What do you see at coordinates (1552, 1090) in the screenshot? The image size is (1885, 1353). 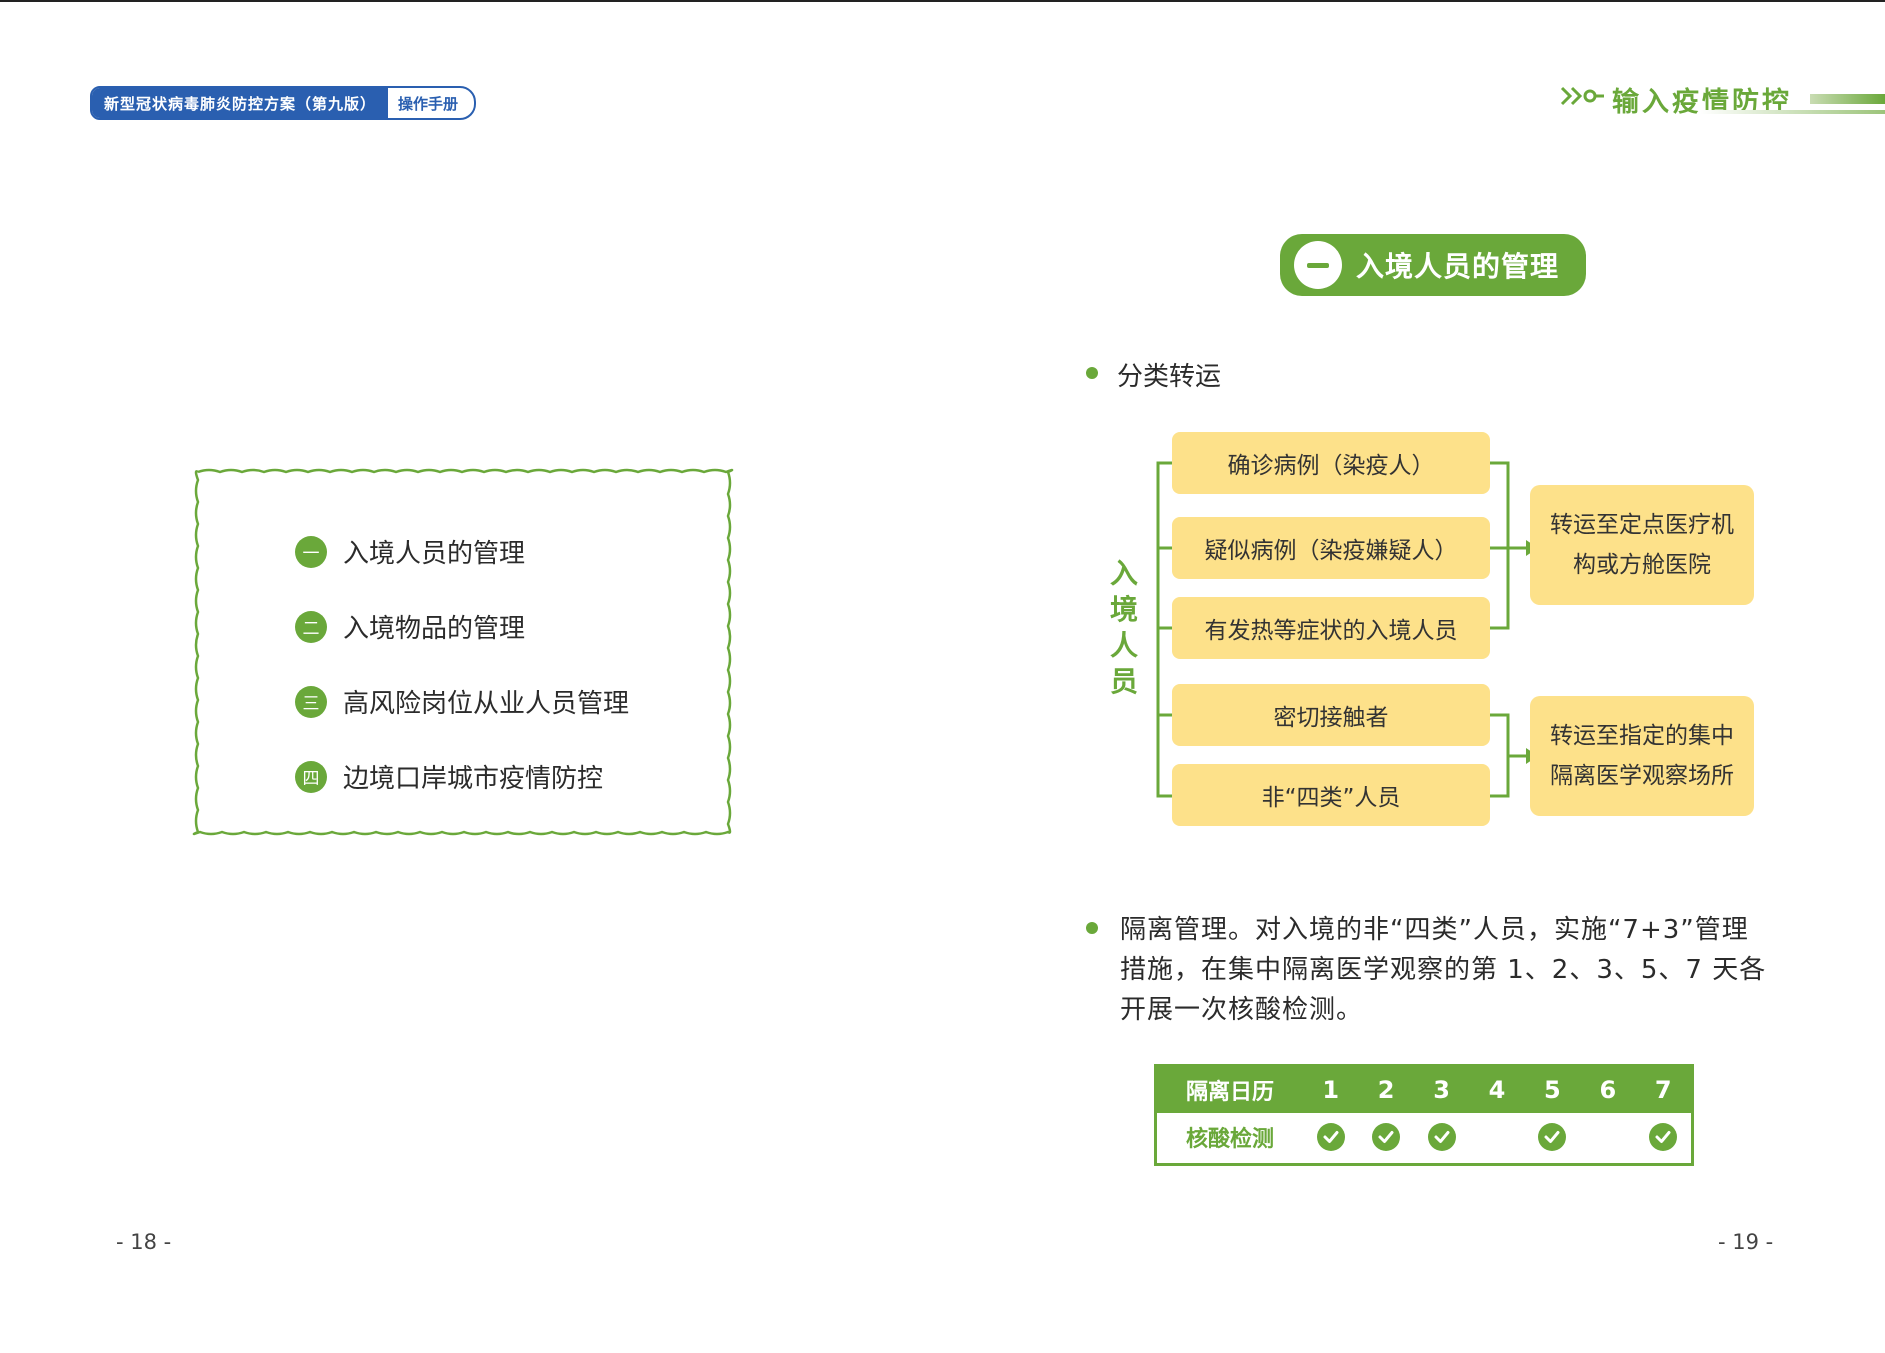 I see `calendar-day: 5` at bounding box center [1552, 1090].